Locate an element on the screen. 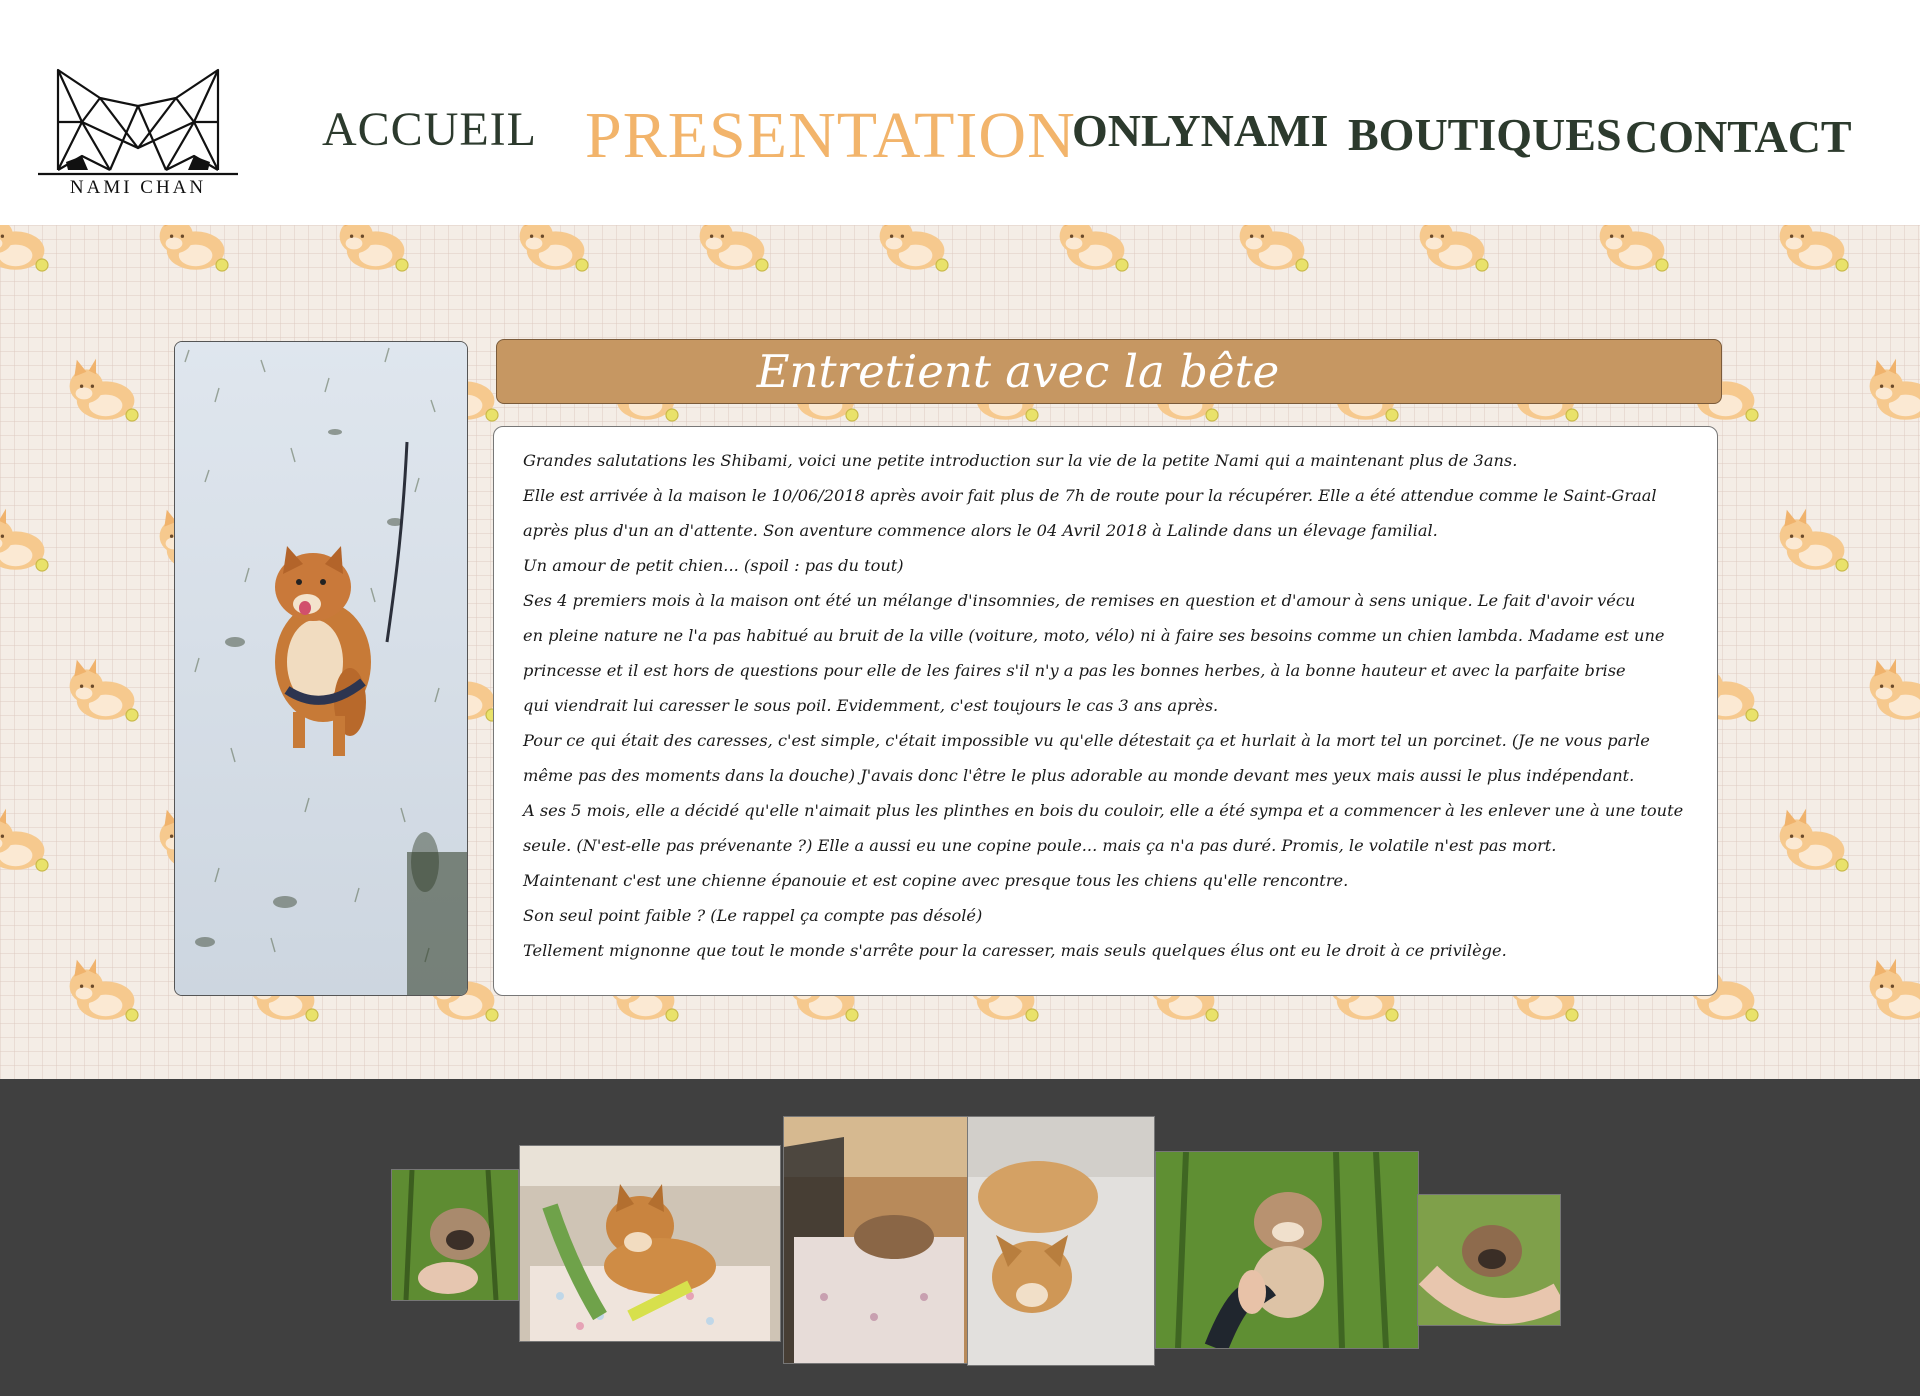 This screenshot has width=1920, height=1396. puppy-held-image is located at coordinates (1489, 1260).